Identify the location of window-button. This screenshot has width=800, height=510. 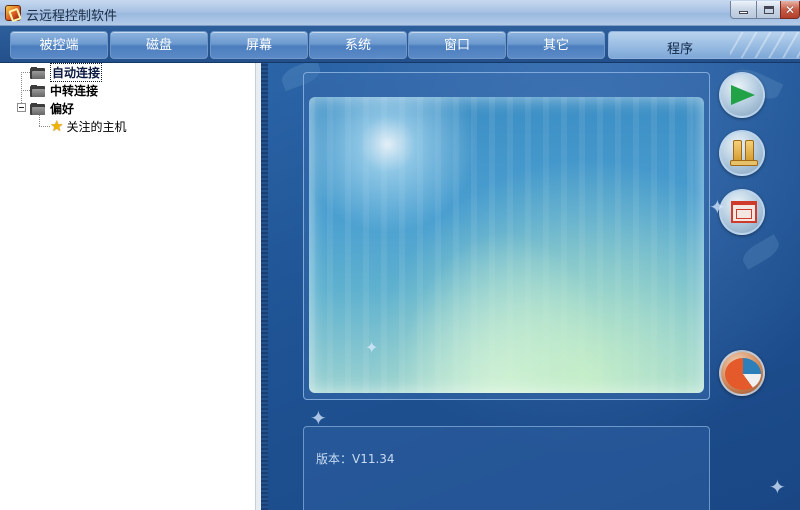
(742, 212).